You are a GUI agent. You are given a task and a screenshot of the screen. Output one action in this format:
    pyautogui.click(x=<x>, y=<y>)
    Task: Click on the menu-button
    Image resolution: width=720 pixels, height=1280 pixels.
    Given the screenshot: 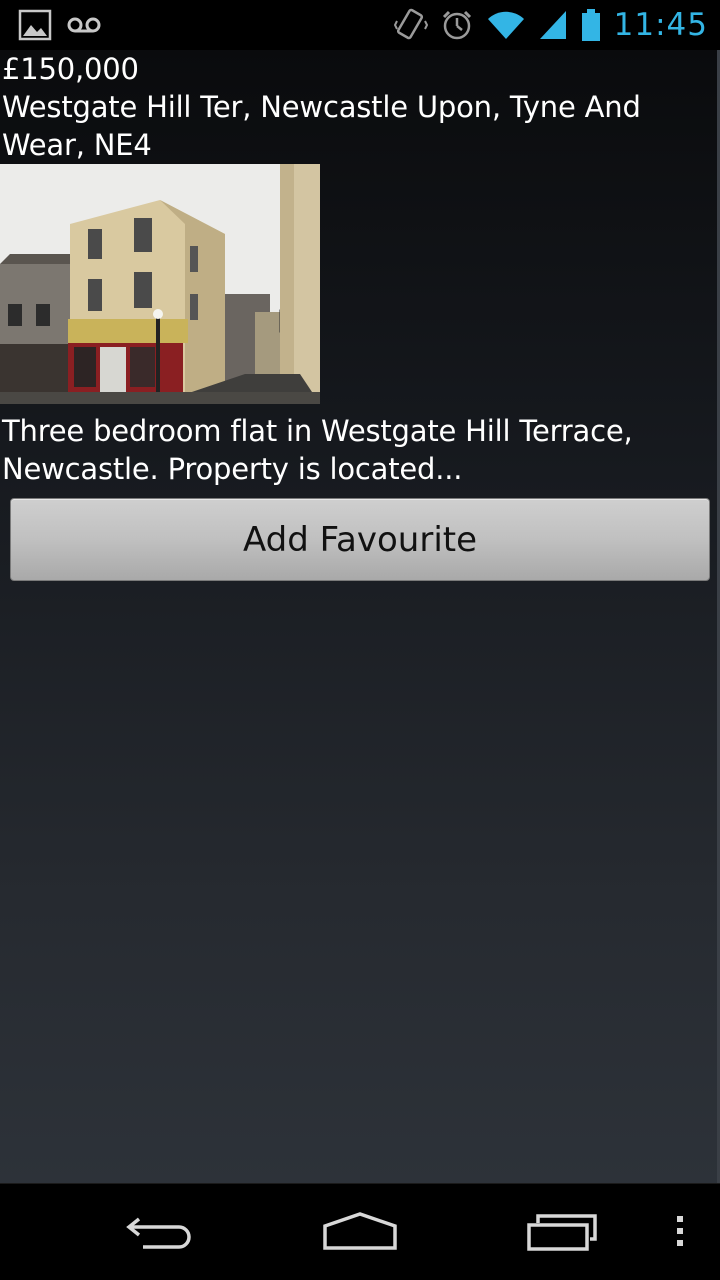 What is the action you would take?
    pyautogui.click(x=680, y=1232)
    